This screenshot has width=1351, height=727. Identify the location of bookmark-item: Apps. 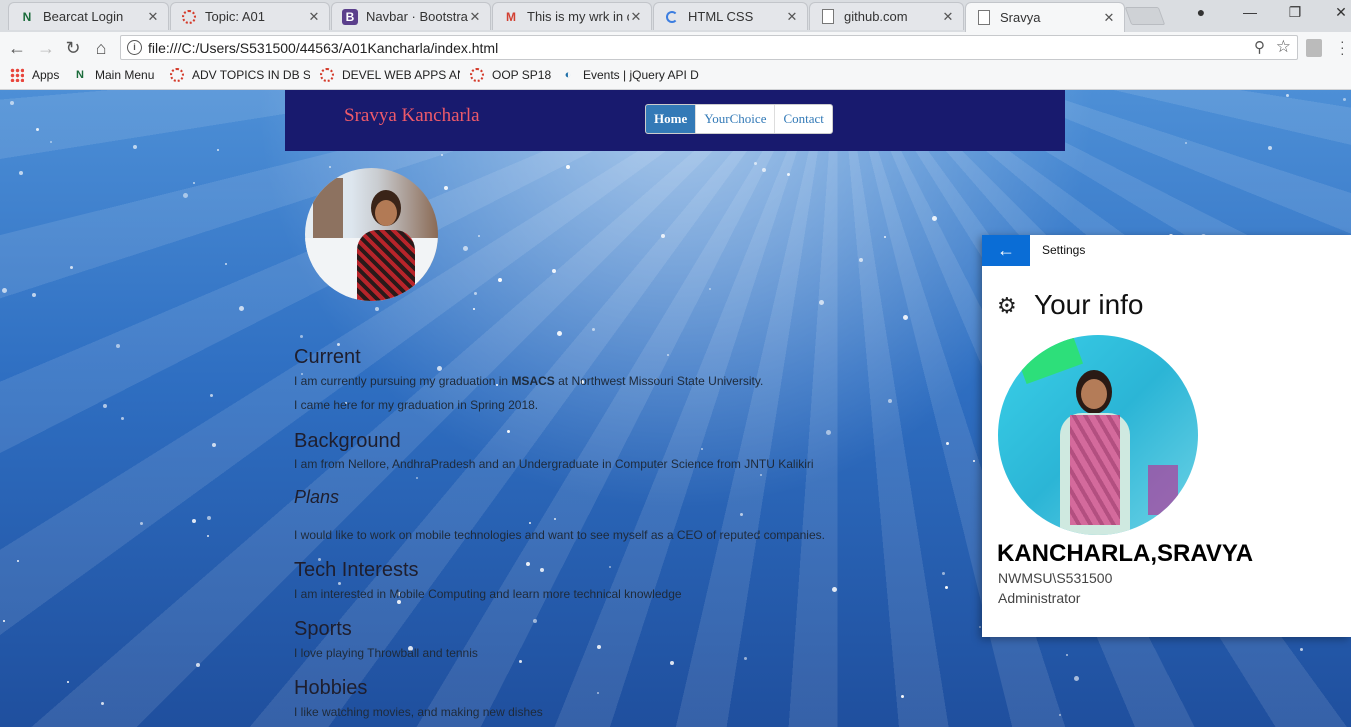
(34, 75).